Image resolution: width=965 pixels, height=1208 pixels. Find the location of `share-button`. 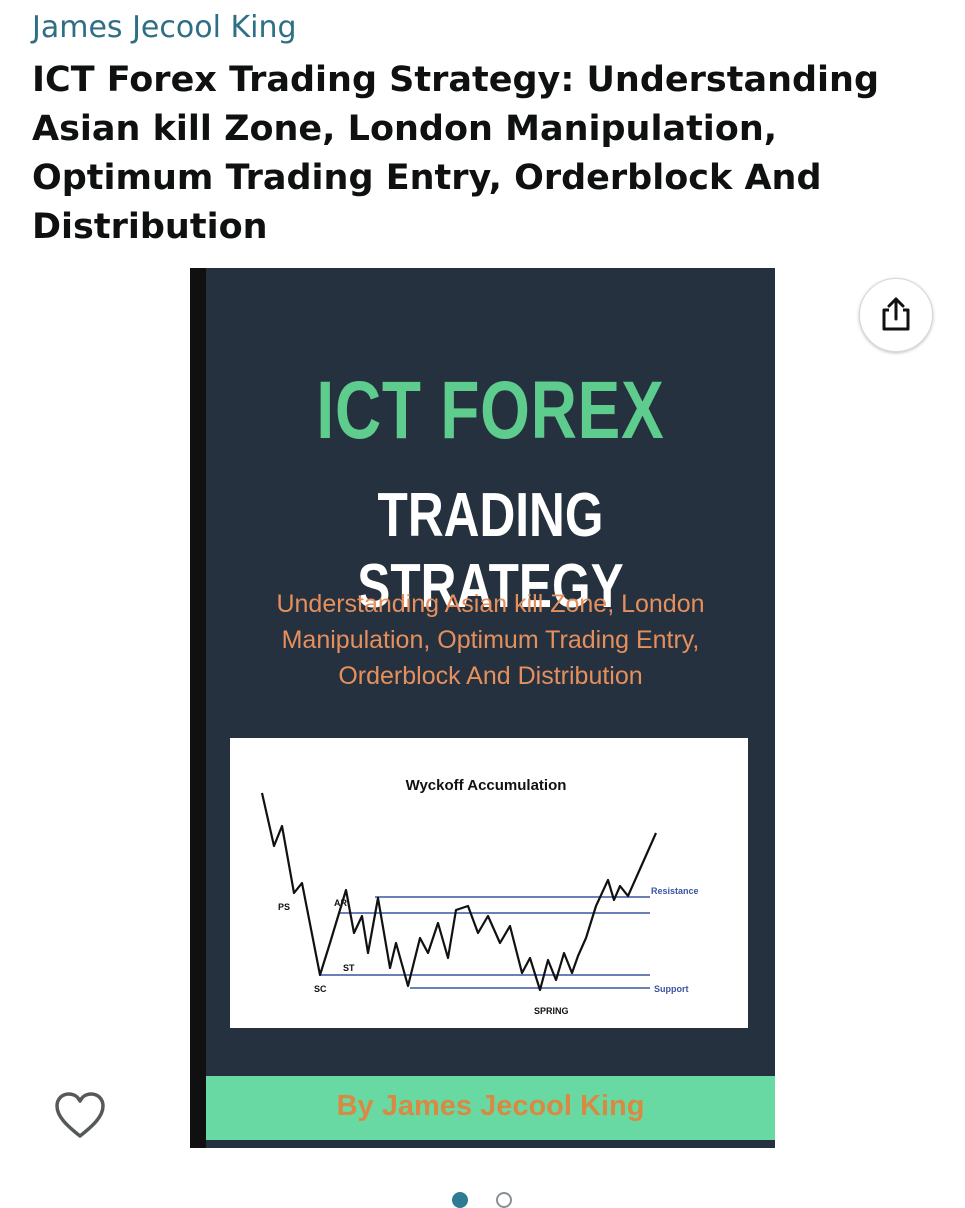

share-button is located at coordinates (896, 315).